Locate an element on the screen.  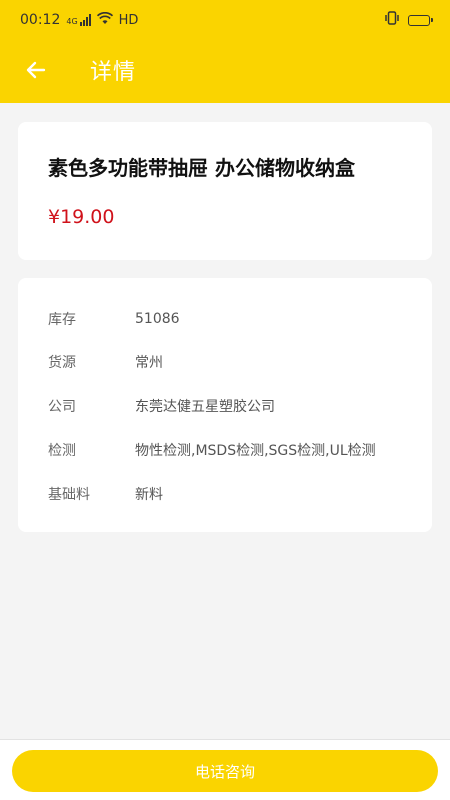
info-row-company: 公司 东莞达健五星塑胶公司 is located at coordinates (161, 406).